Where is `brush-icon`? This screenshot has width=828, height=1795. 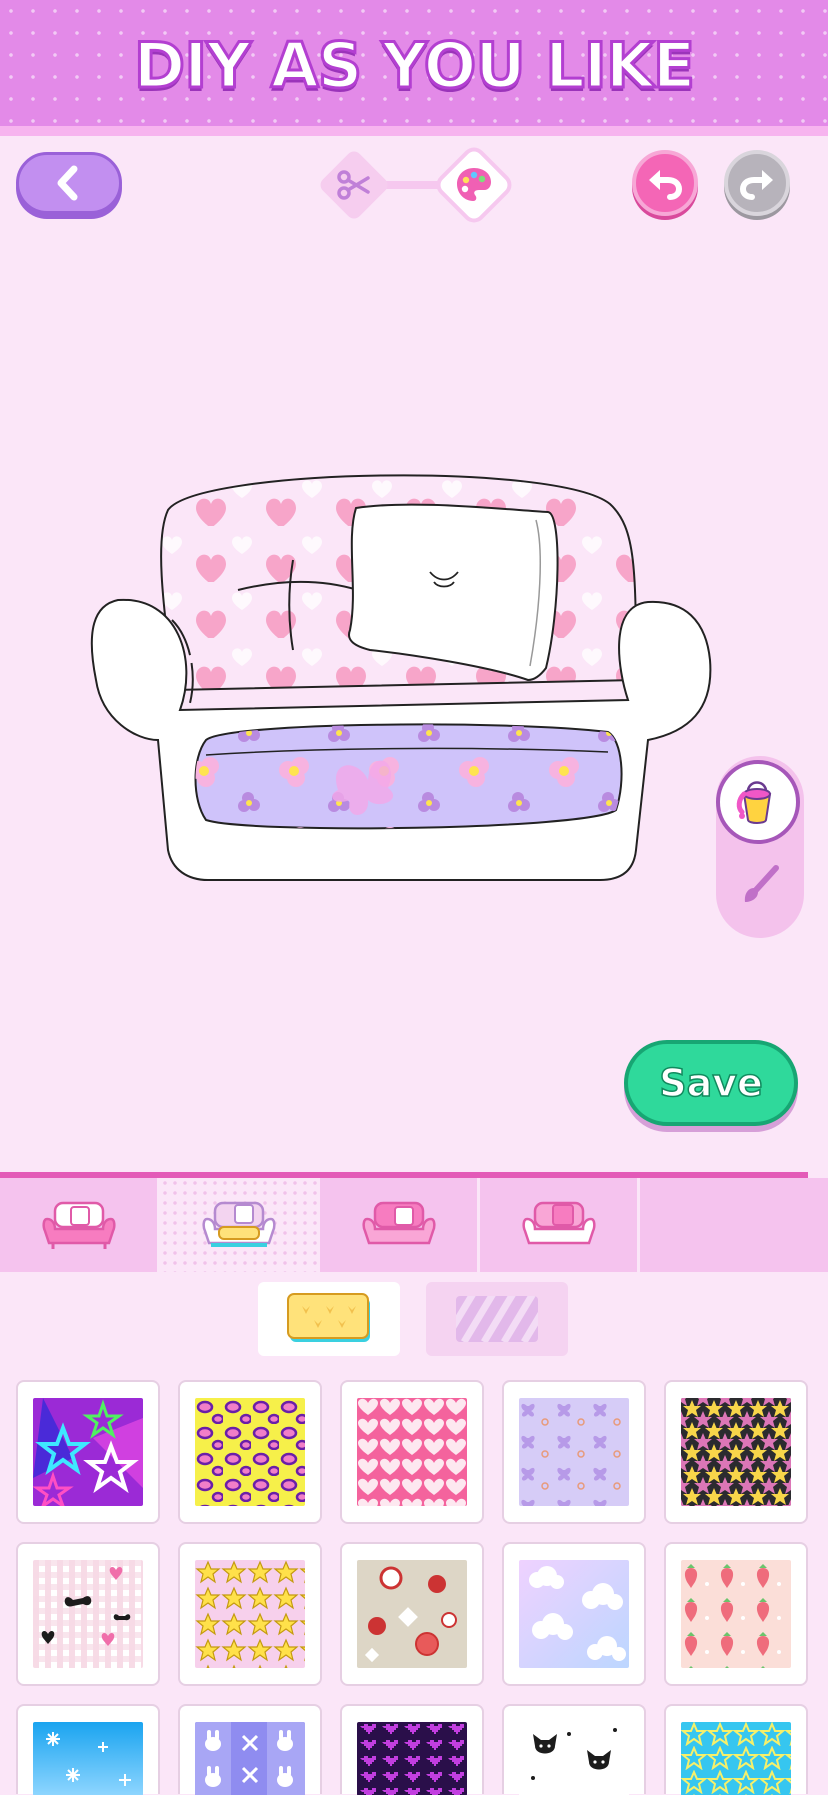
brush-icon is located at coordinates (761, 883).